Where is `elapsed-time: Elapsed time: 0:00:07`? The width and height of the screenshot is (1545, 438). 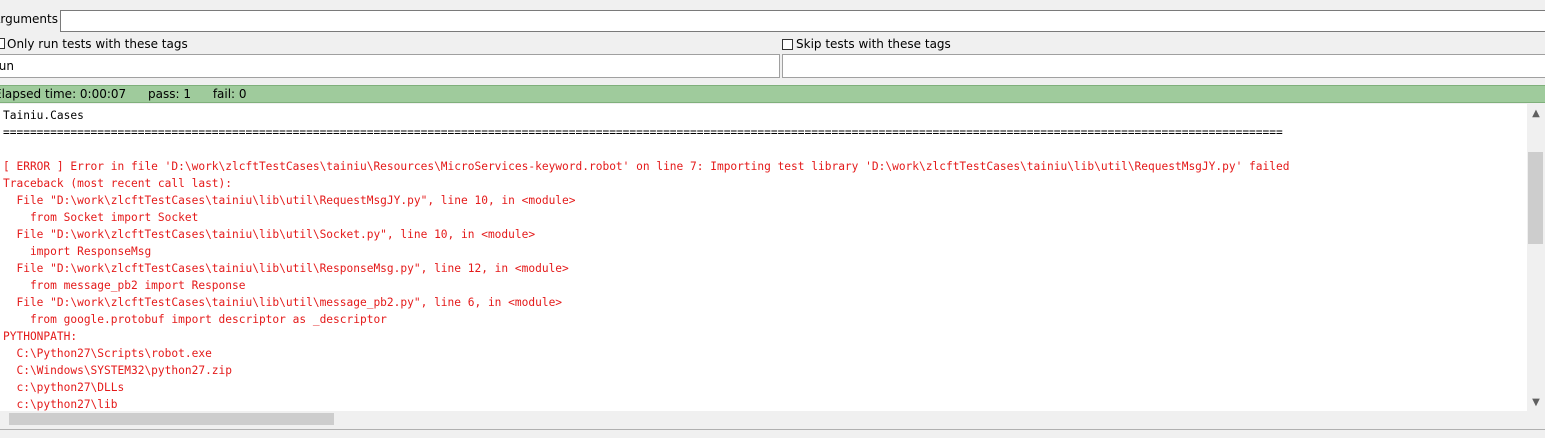 elapsed-time: Elapsed time: 0:00:07 is located at coordinates (63, 94).